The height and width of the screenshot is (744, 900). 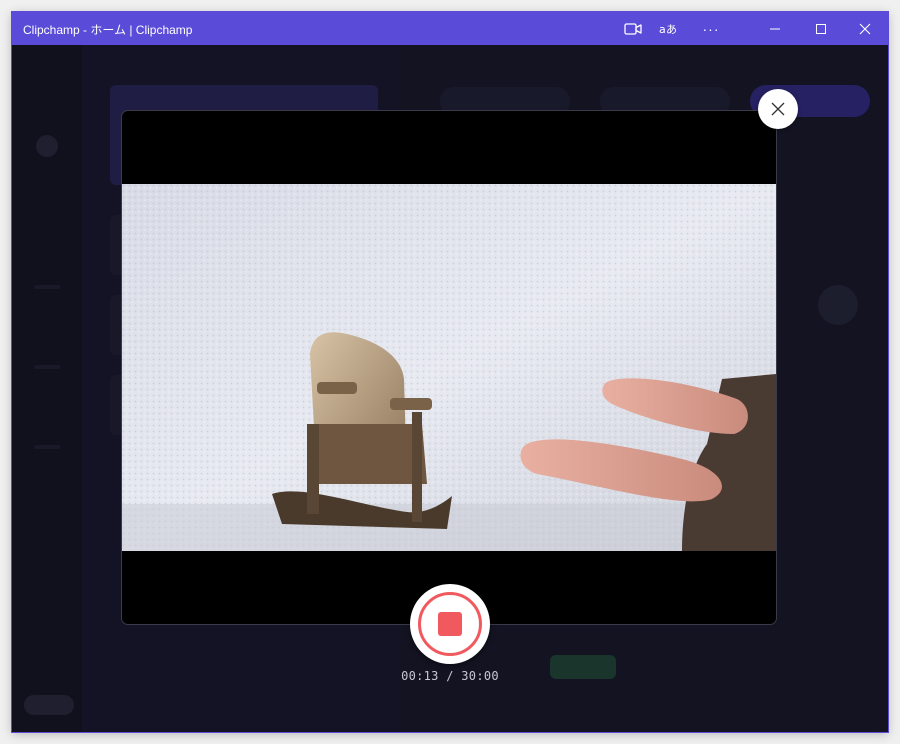 I want to click on video-camera-icon, so click(x=633, y=28).